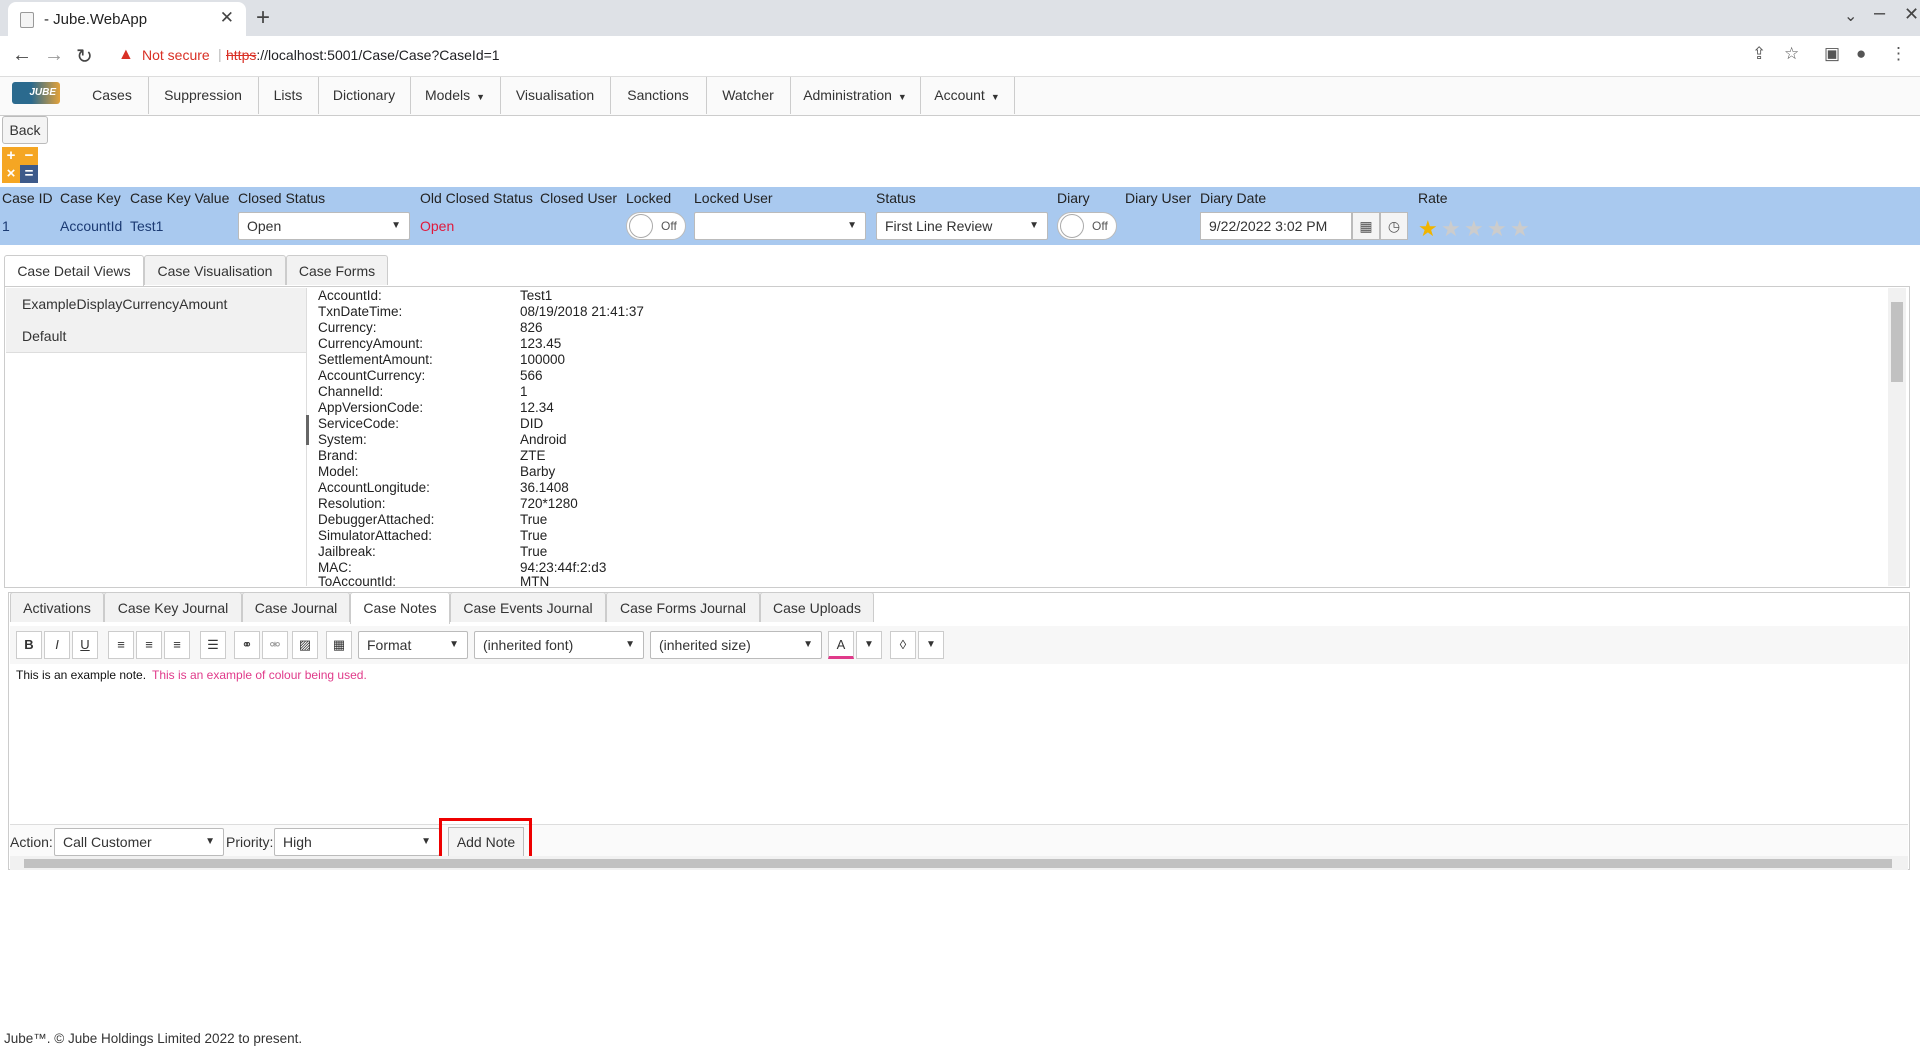  Describe the element at coordinates (85, 645) in the screenshot. I see `underline-icon: U` at that location.